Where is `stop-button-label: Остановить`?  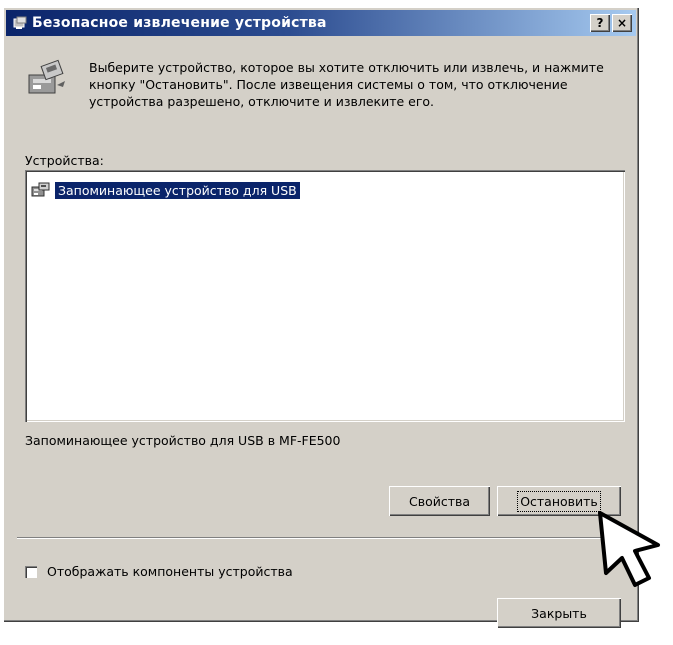
stop-button-label: Остановить is located at coordinates (559, 501).